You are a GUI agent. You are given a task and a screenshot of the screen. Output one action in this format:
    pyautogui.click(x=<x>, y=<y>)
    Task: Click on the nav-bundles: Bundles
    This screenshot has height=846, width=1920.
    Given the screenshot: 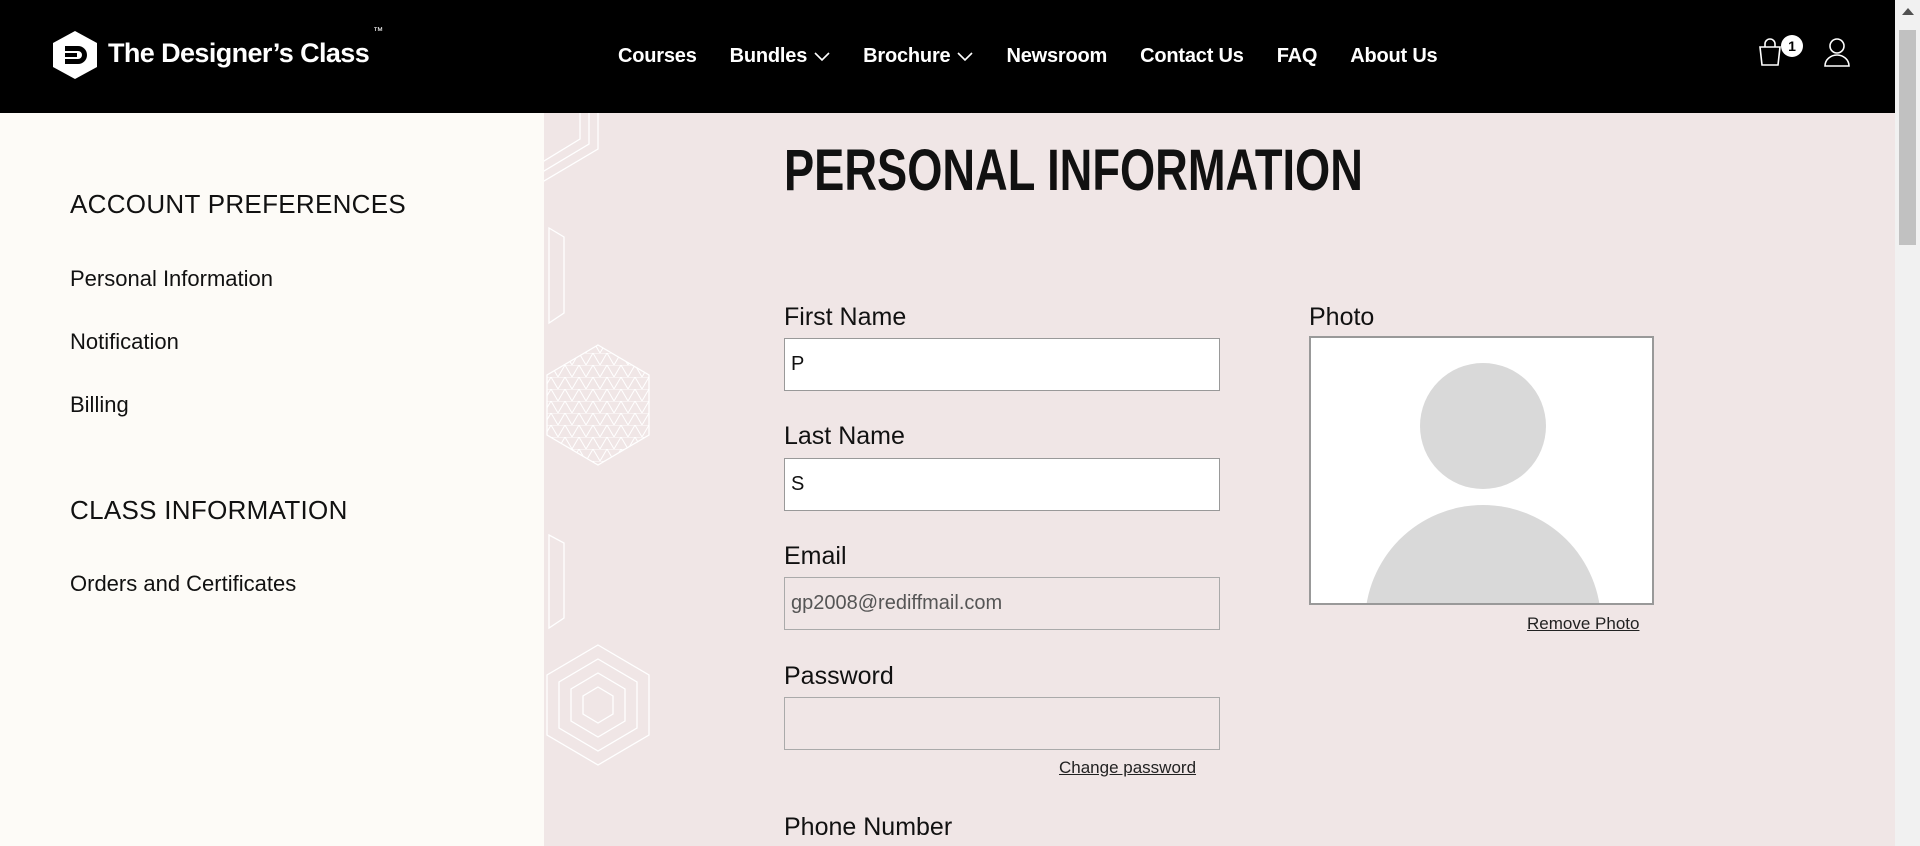 What is the action you would take?
    pyautogui.click(x=780, y=56)
    